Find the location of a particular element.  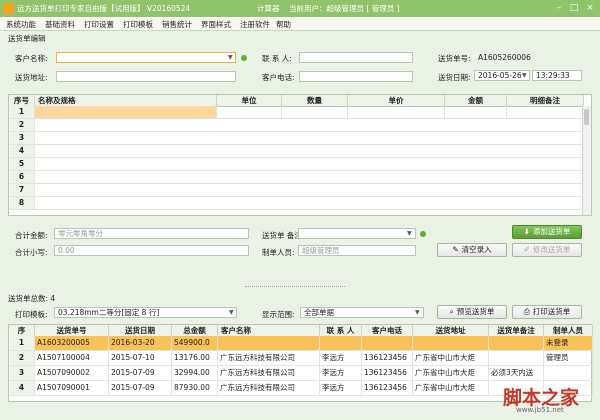

col-qty: 数量 is located at coordinates (315, 100).